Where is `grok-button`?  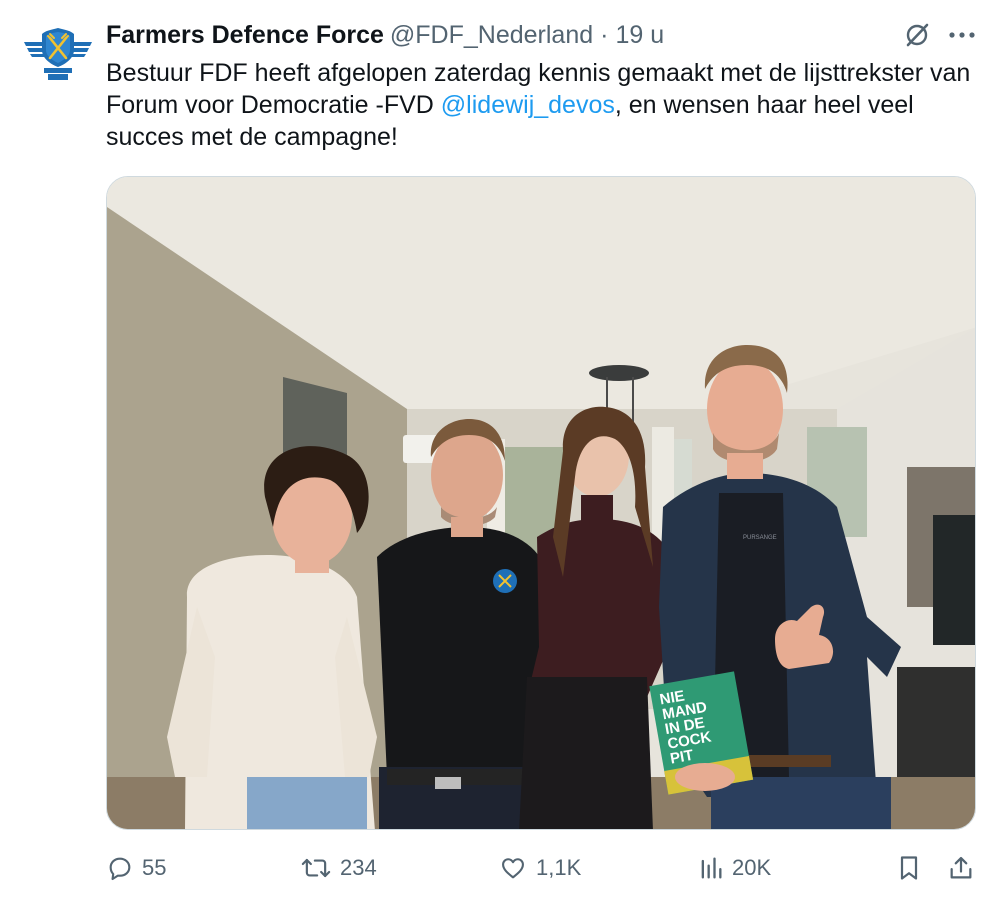
grok-button is located at coordinates (917, 35).